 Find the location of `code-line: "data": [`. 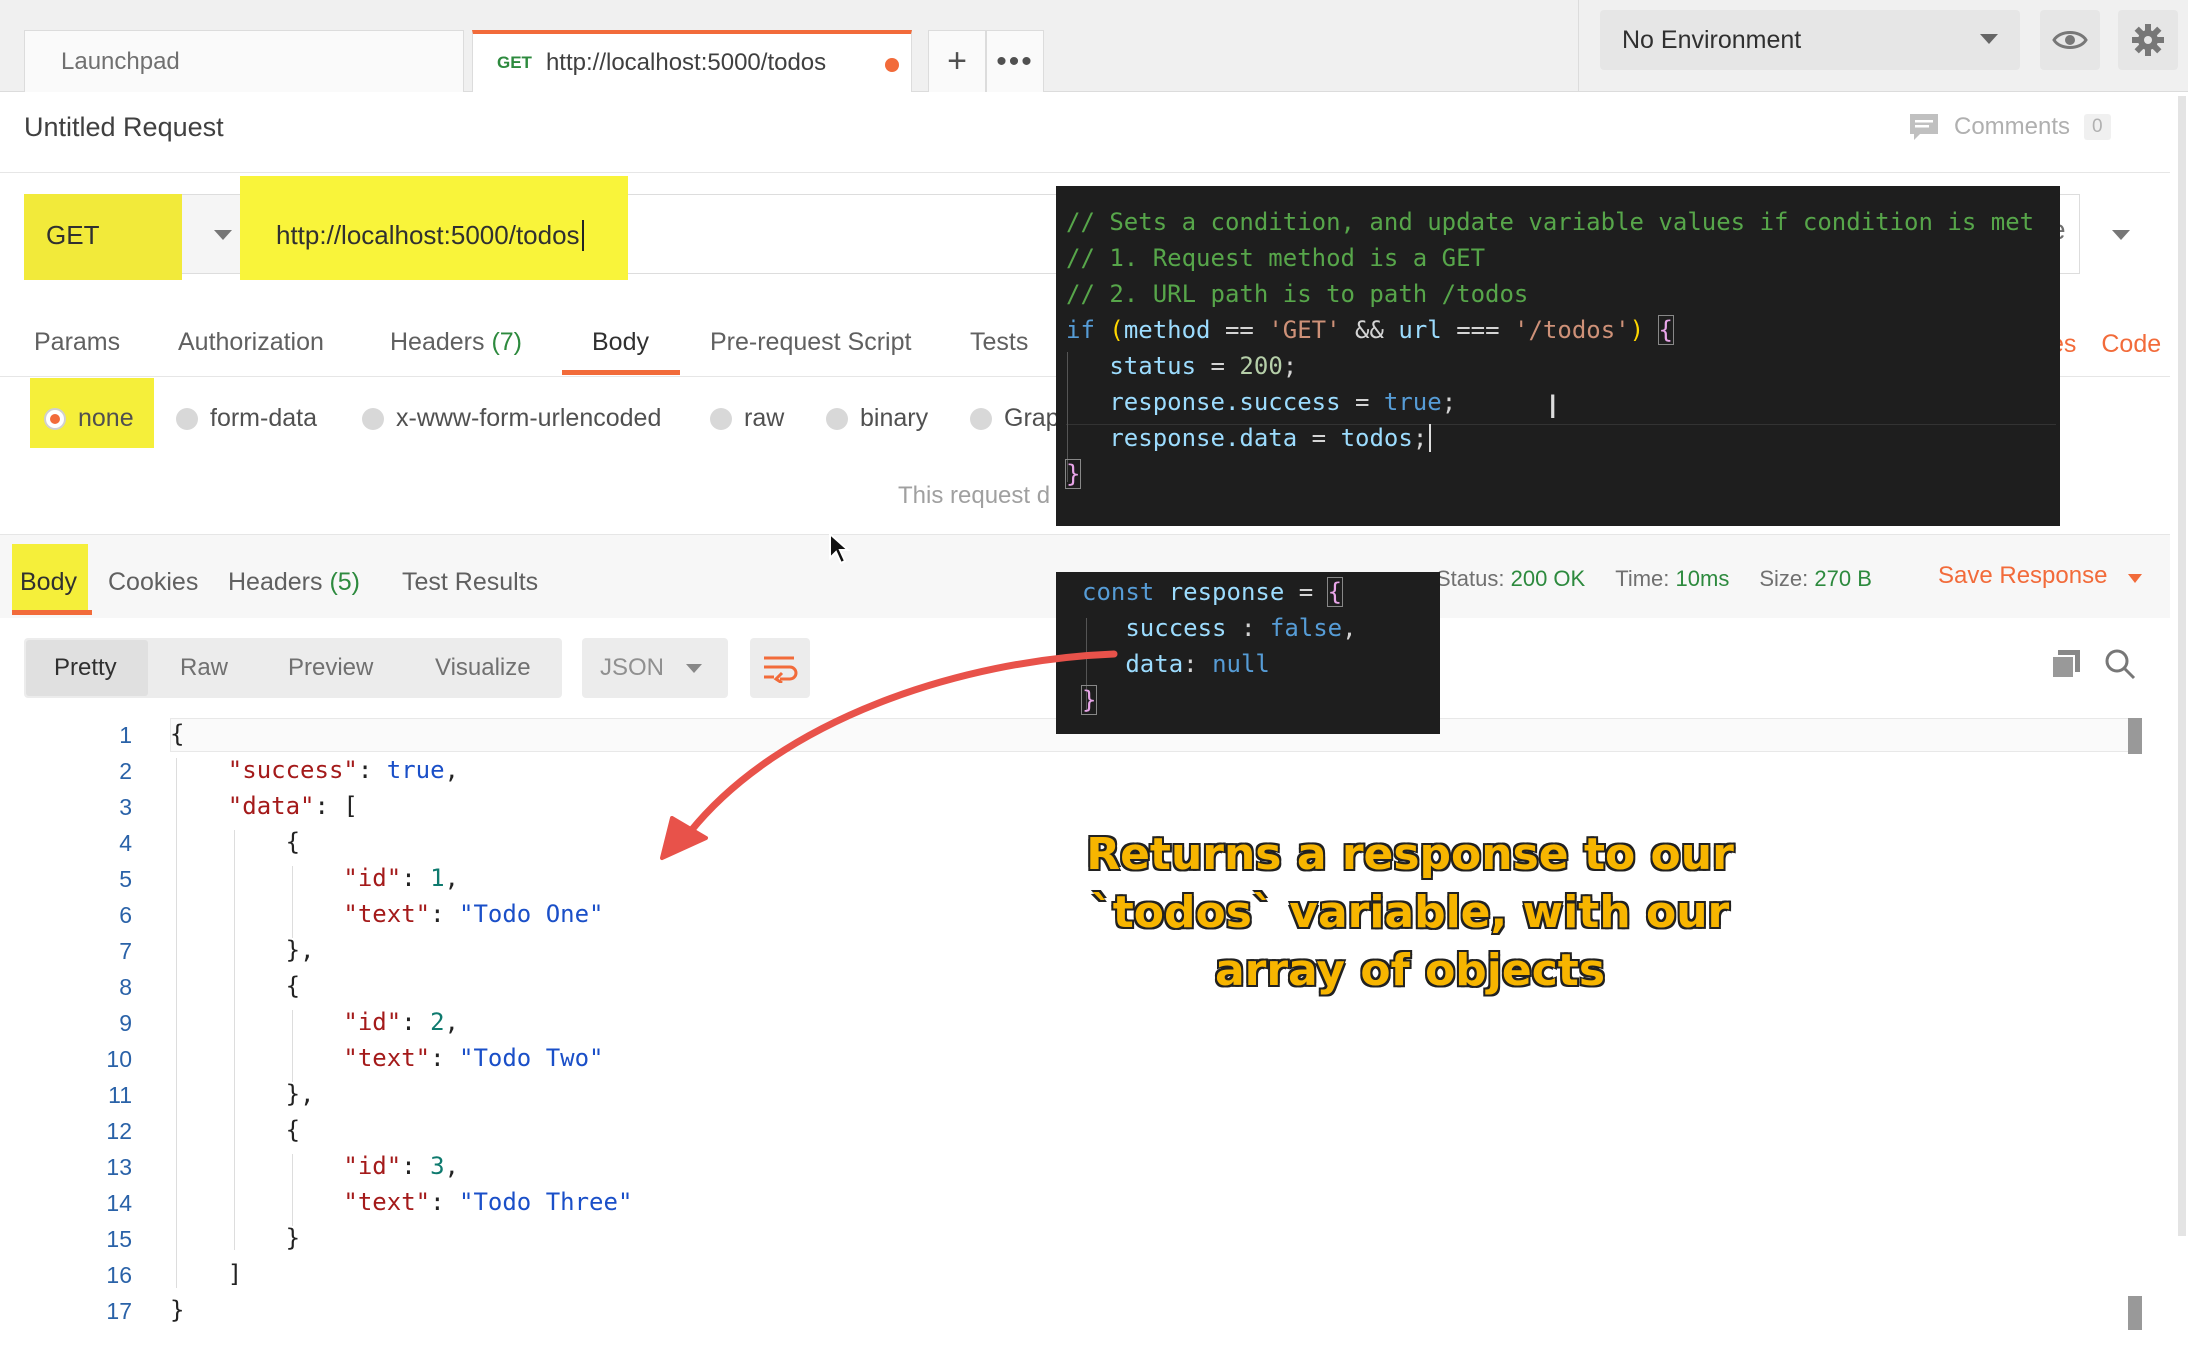

code-line: "data": [ is located at coordinates (292, 806).